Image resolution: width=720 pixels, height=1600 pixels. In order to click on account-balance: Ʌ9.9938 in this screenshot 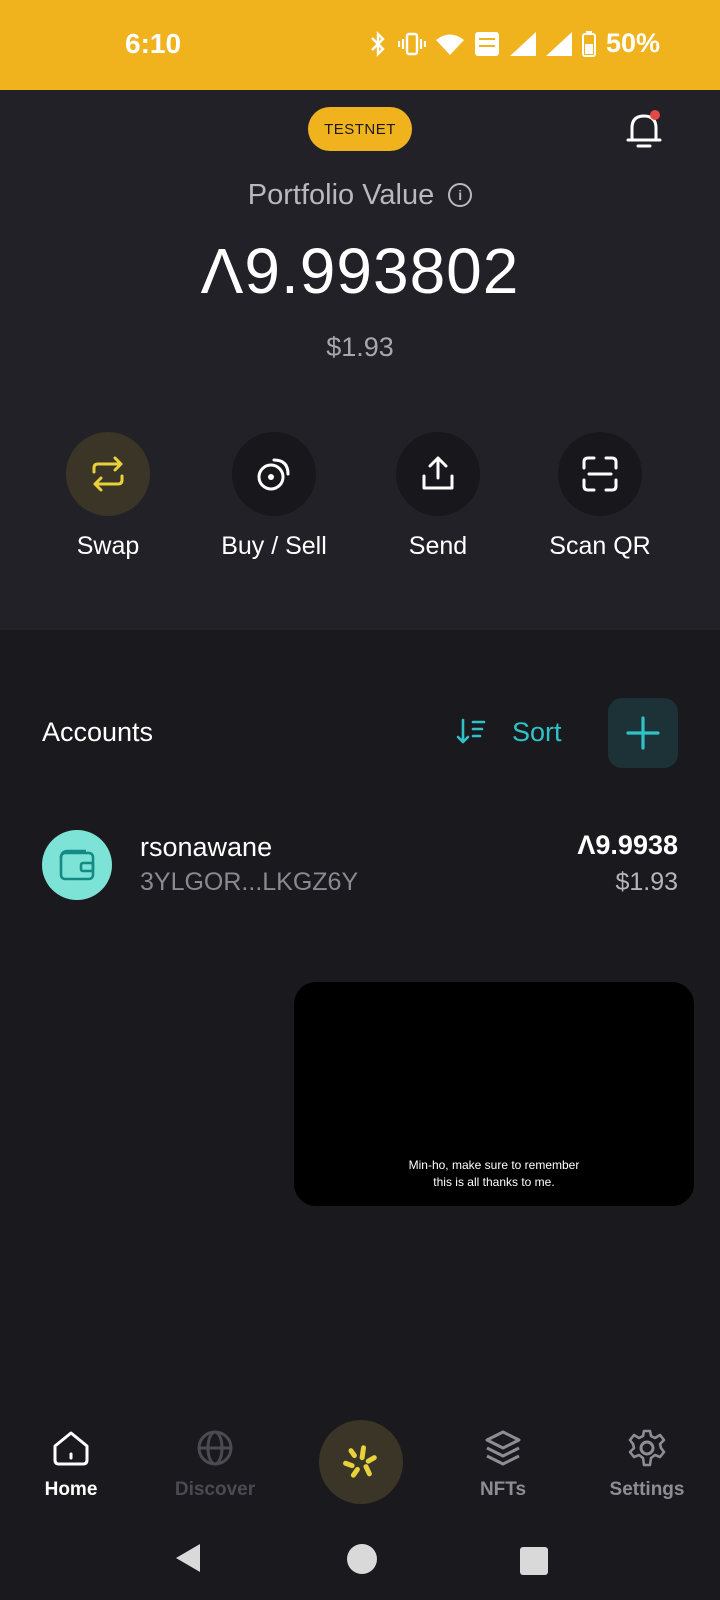, I will do `click(627, 845)`.